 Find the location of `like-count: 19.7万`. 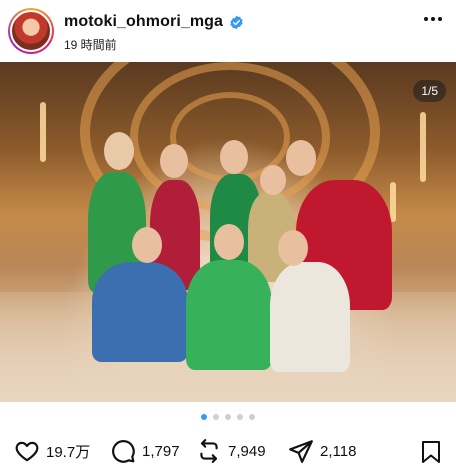

like-count: 19.7万 is located at coordinates (68, 452).